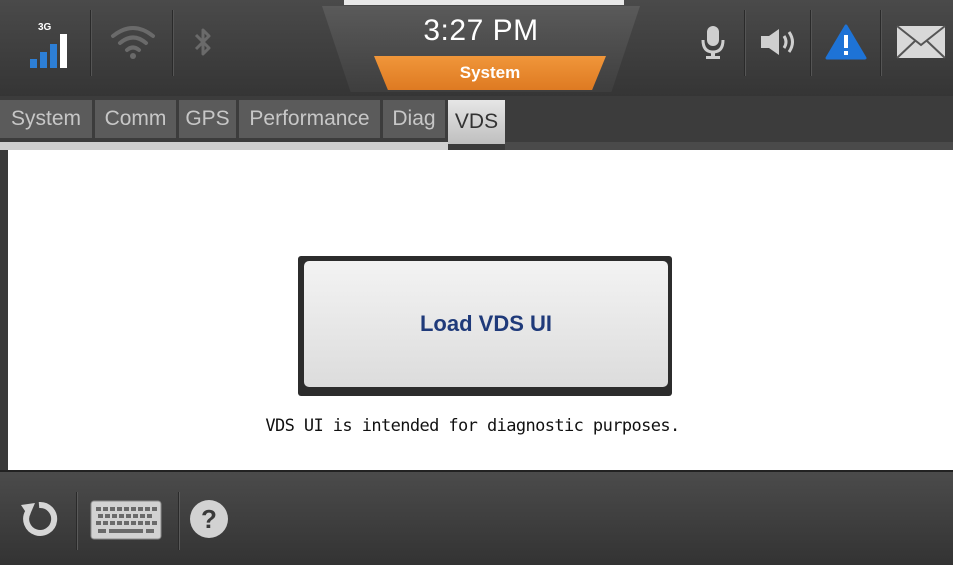 This screenshot has width=953, height=565. I want to click on tab-vds: VDS, so click(476, 122).